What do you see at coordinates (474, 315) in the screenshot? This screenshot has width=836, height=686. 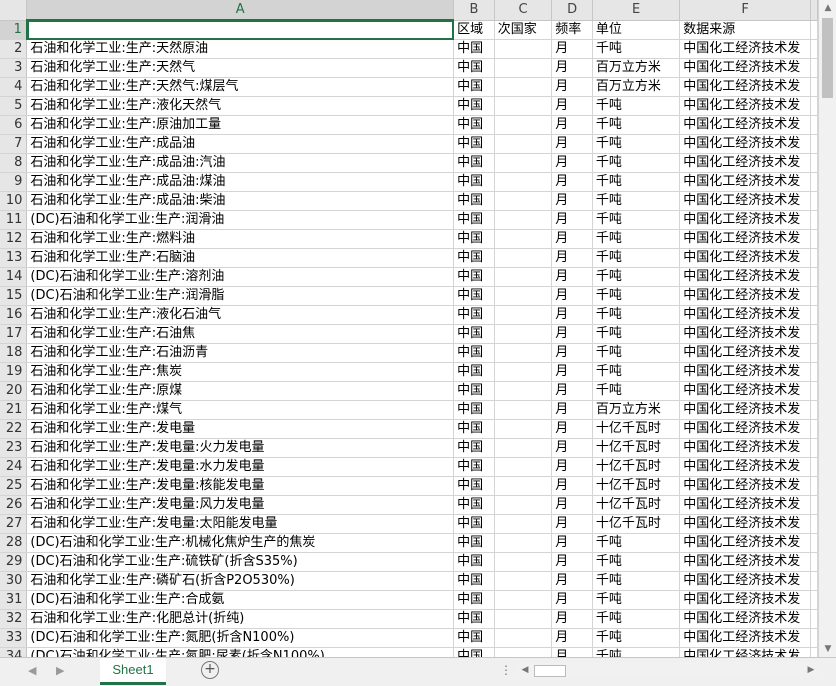 I see `cell-b16: 中国` at bounding box center [474, 315].